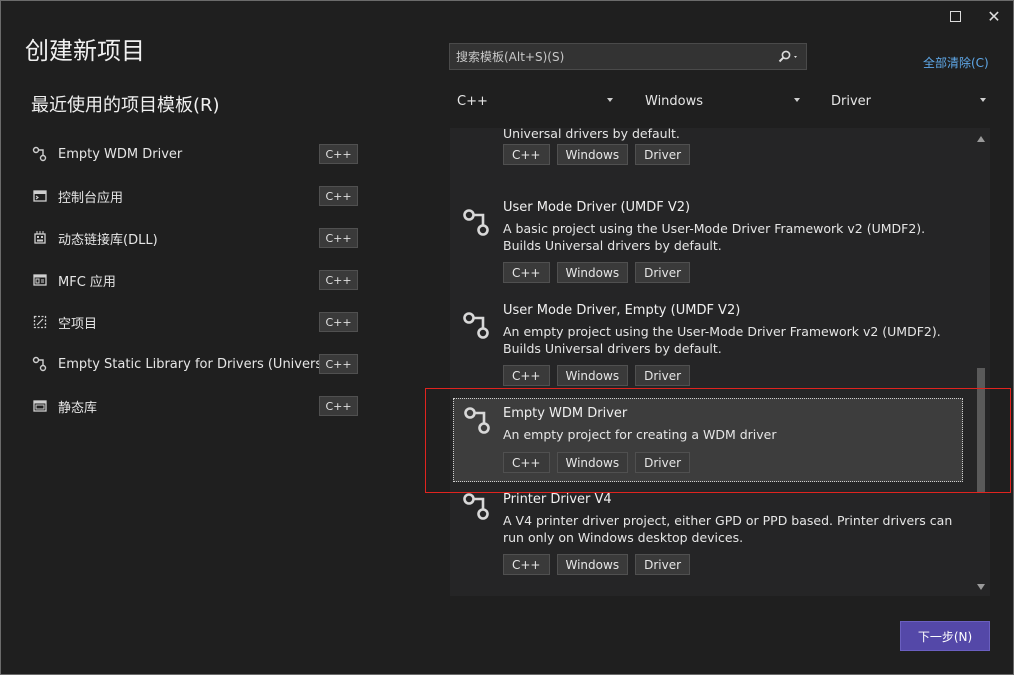  What do you see at coordinates (472, 101) in the screenshot?
I see `language-filter-value: C++` at bounding box center [472, 101].